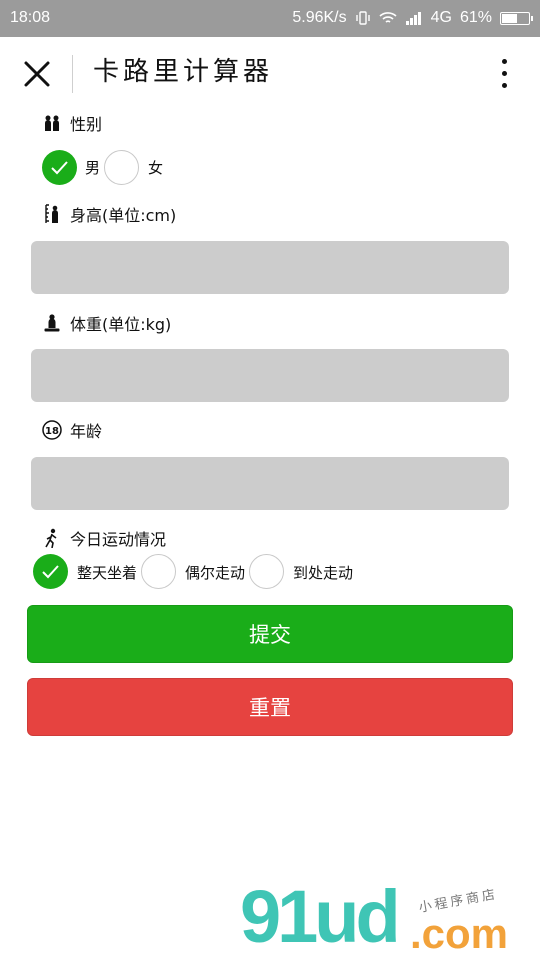 The width and height of the screenshot is (540, 960). I want to click on network-type: 4G, so click(441, 17).